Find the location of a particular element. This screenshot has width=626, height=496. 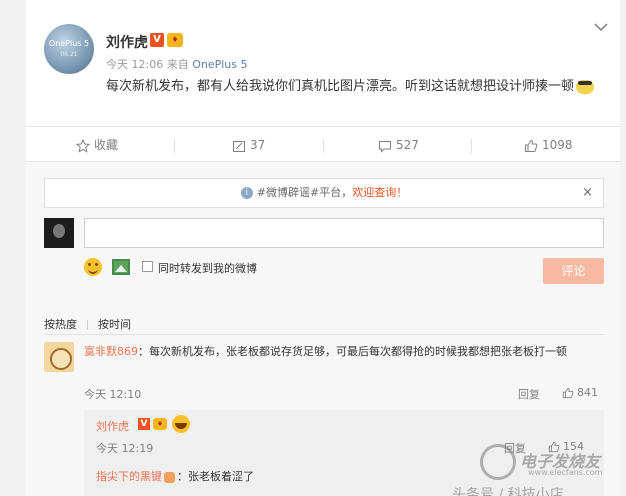

comment-input is located at coordinates (344, 233).